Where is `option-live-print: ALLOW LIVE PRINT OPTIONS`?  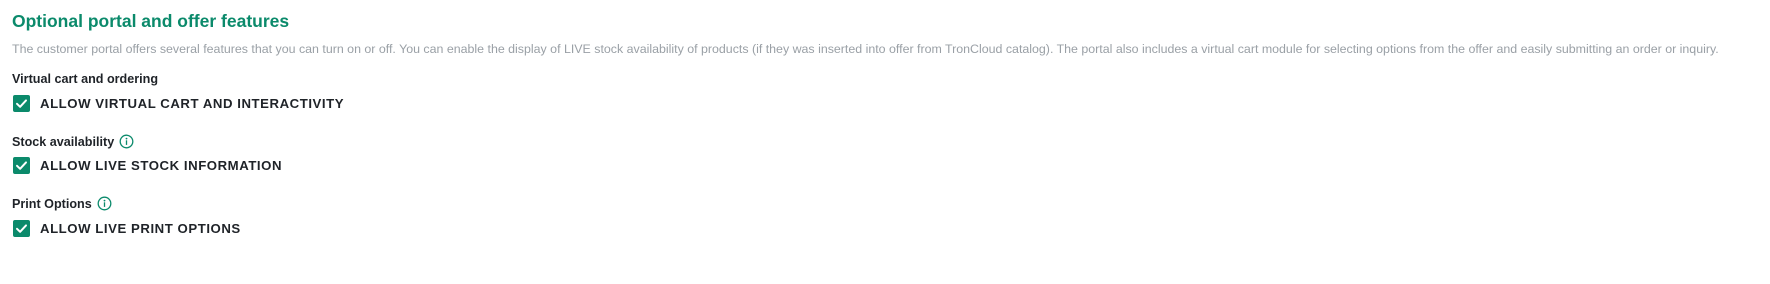
option-live-print: ALLOW LIVE PRINT OPTIONS is located at coordinates (127, 228).